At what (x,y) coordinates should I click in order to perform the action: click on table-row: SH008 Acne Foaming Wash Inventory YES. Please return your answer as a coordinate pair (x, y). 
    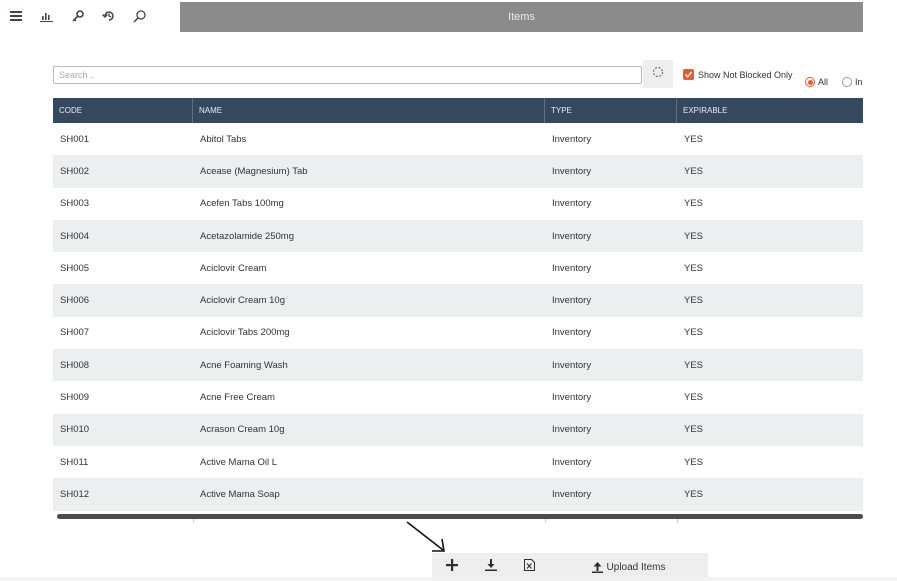
    Looking at the image, I should click on (458, 365).